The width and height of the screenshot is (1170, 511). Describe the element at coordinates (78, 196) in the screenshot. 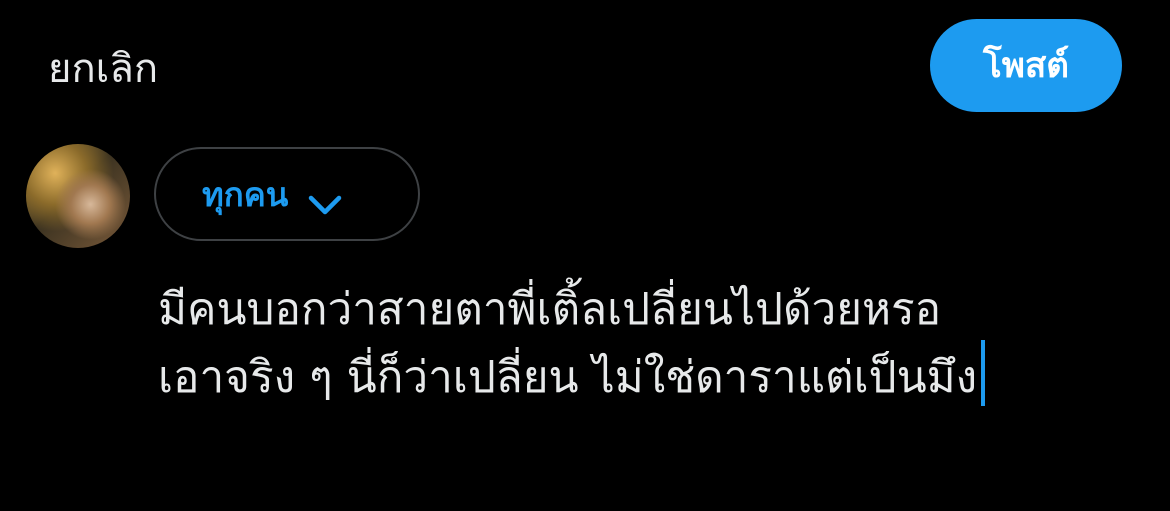

I see `avatar` at that location.